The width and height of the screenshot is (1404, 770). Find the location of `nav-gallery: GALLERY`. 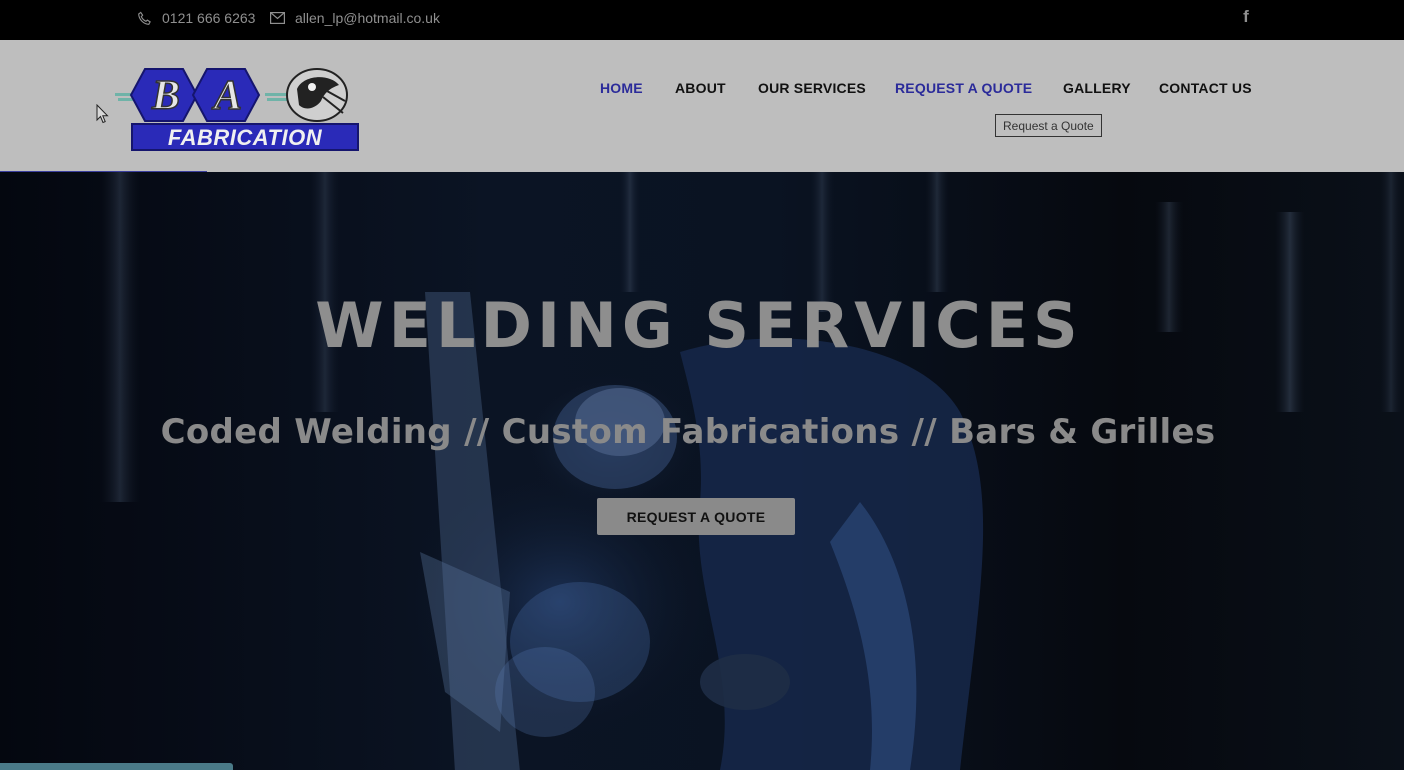

nav-gallery: GALLERY is located at coordinates (1097, 88).